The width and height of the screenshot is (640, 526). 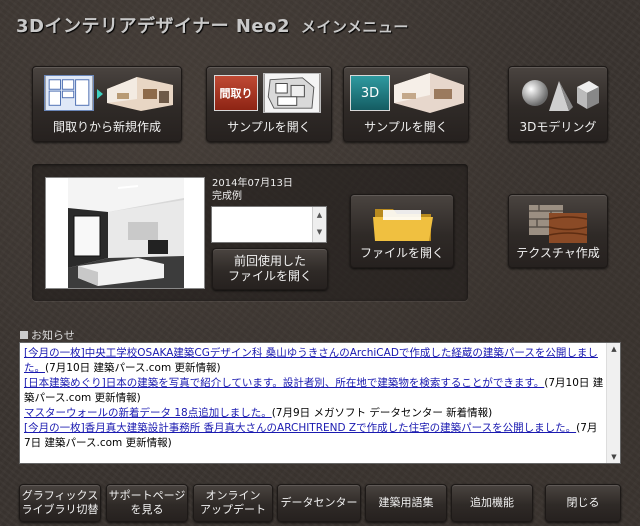 I want to click on 3d-shapes-icon, so click(x=560, y=95).